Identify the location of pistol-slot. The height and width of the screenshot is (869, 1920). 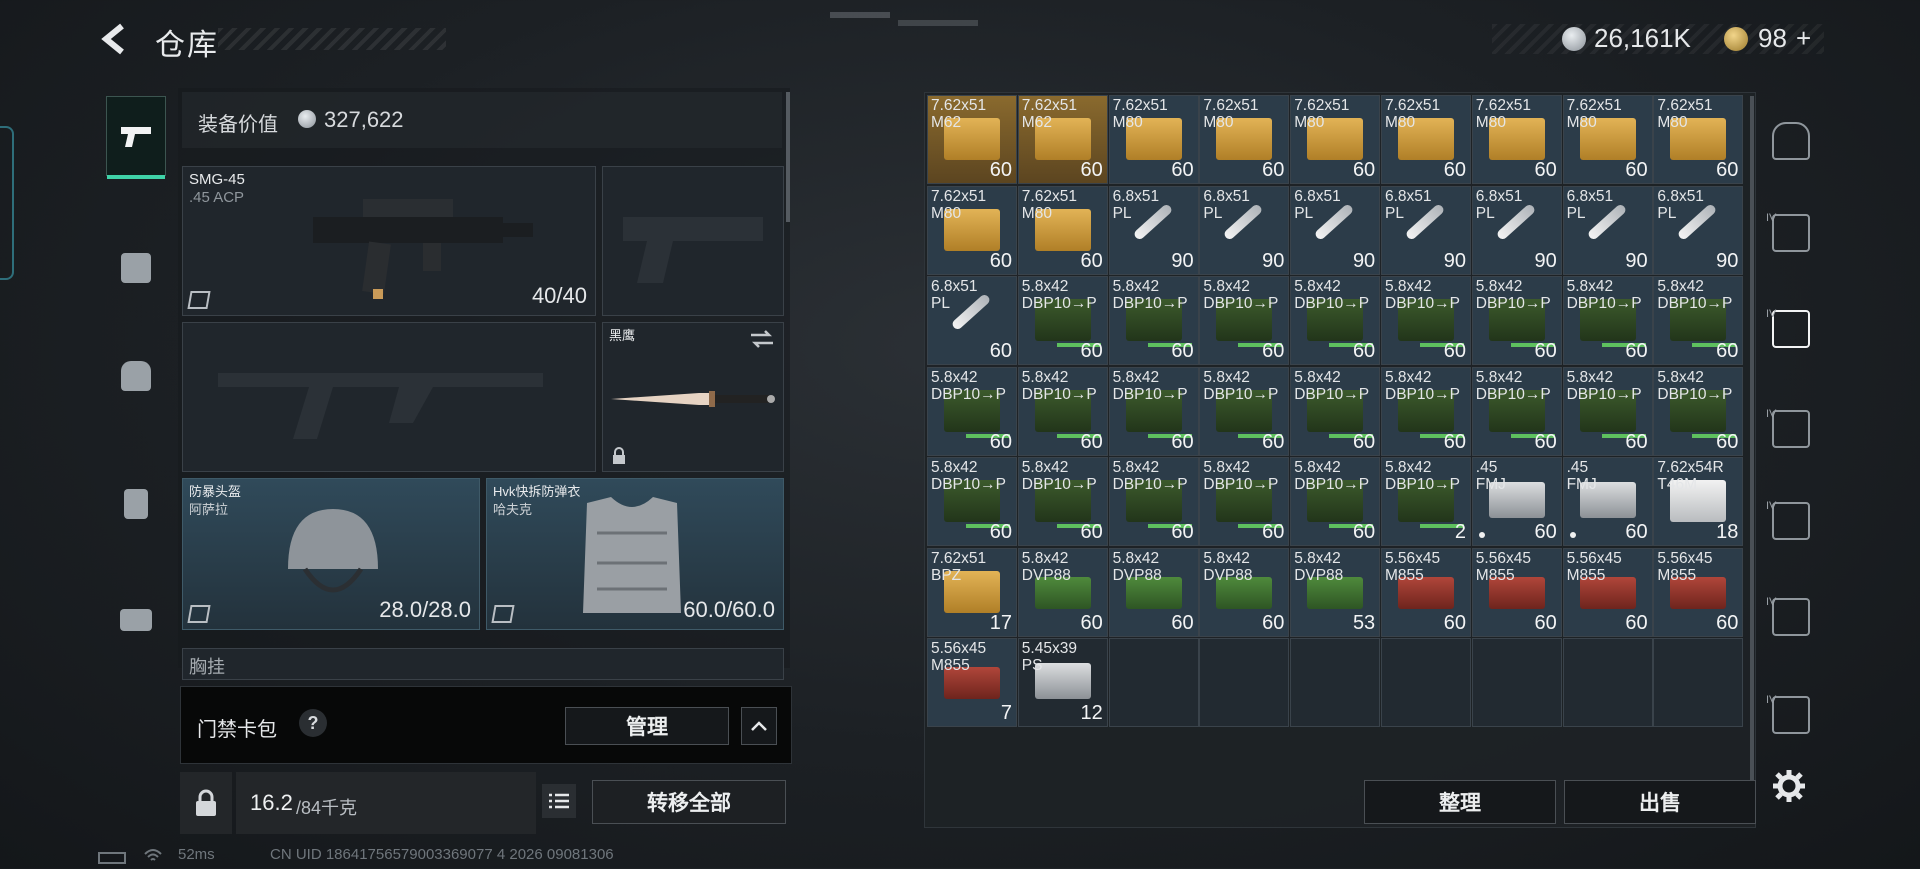
(693, 241).